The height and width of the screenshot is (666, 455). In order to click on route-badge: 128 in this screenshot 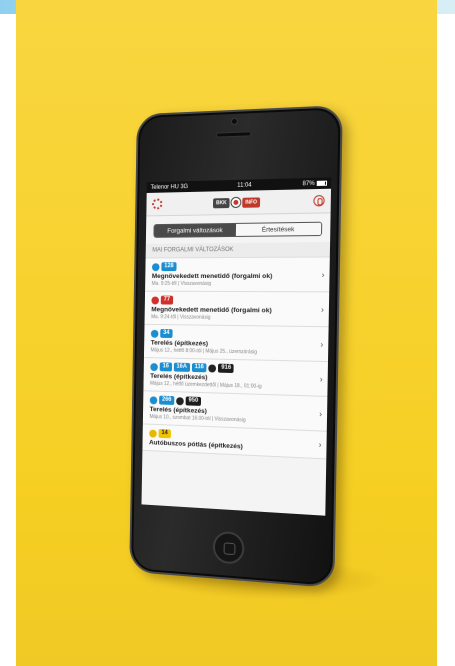, I will do `click(169, 267)`.